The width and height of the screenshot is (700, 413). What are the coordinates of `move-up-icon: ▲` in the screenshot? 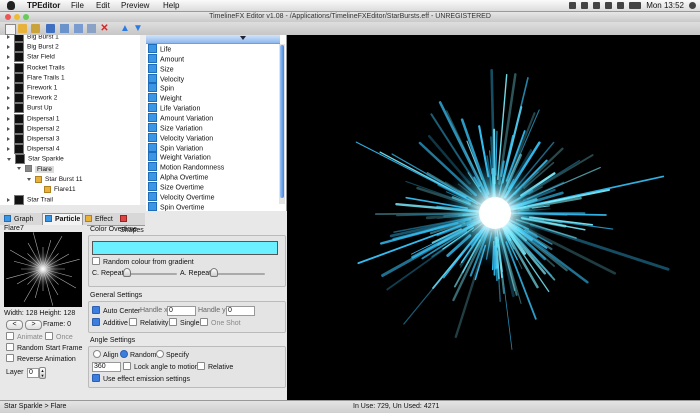 It's located at (124, 28).